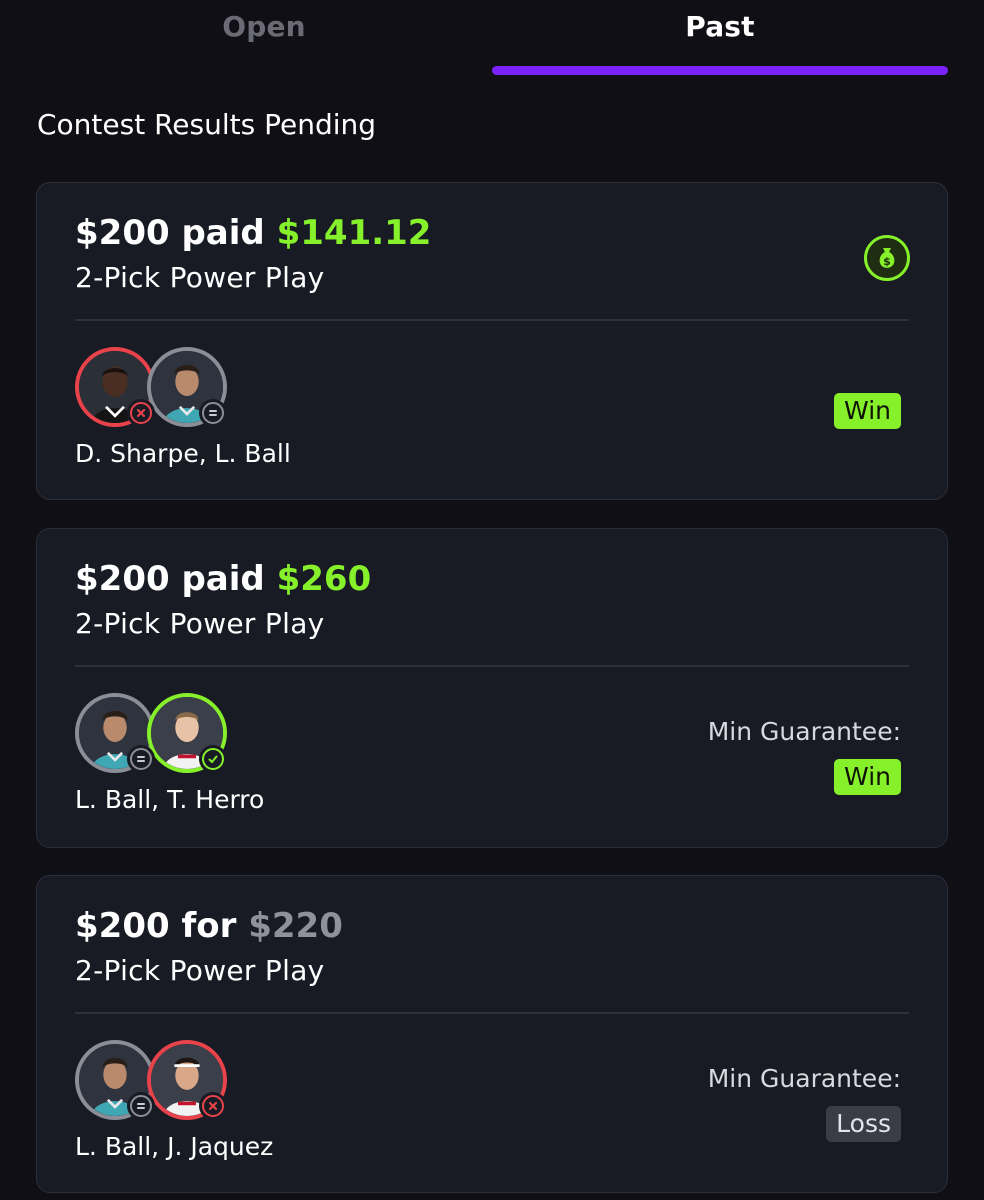 The height and width of the screenshot is (1200, 984). What do you see at coordinates (324, 579) in the screenshot?
I see `entry-payout: $260` at bounding box center [324, 579].